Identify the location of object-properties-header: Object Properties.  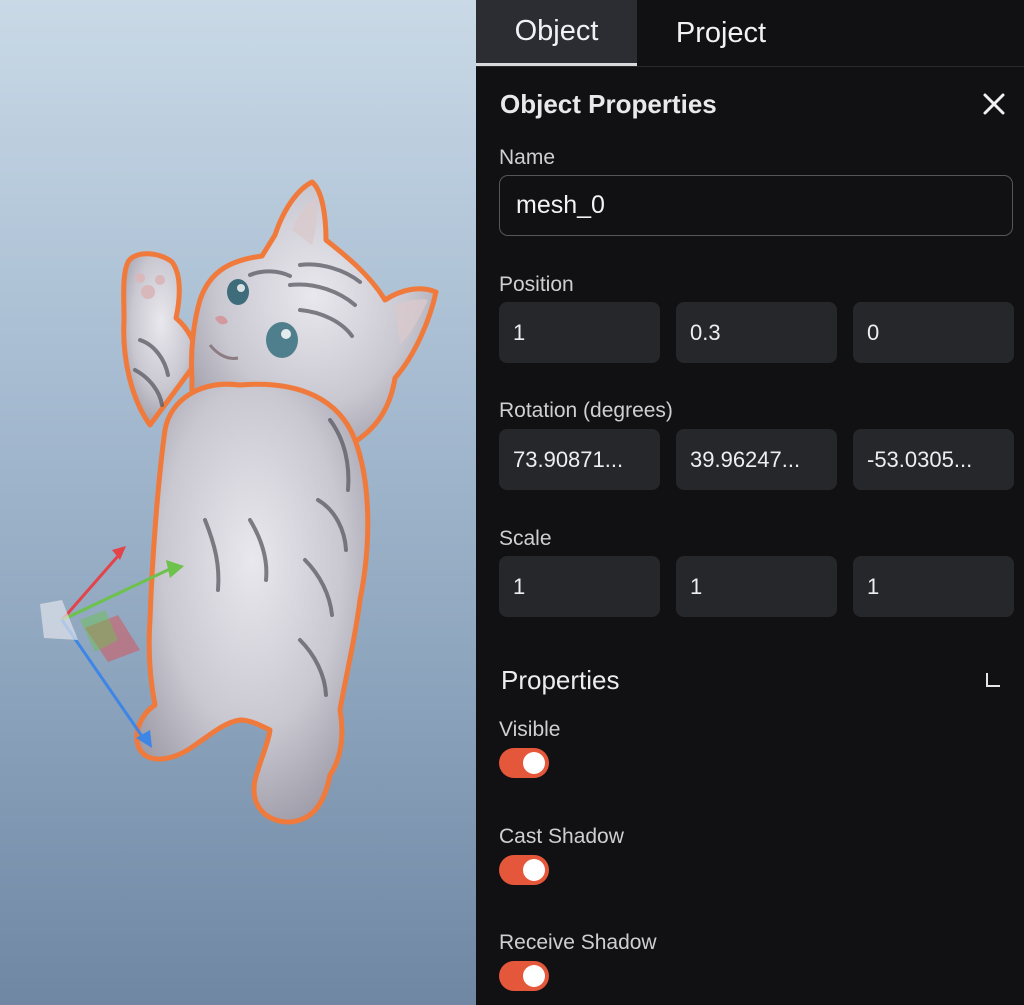
(755, 104).